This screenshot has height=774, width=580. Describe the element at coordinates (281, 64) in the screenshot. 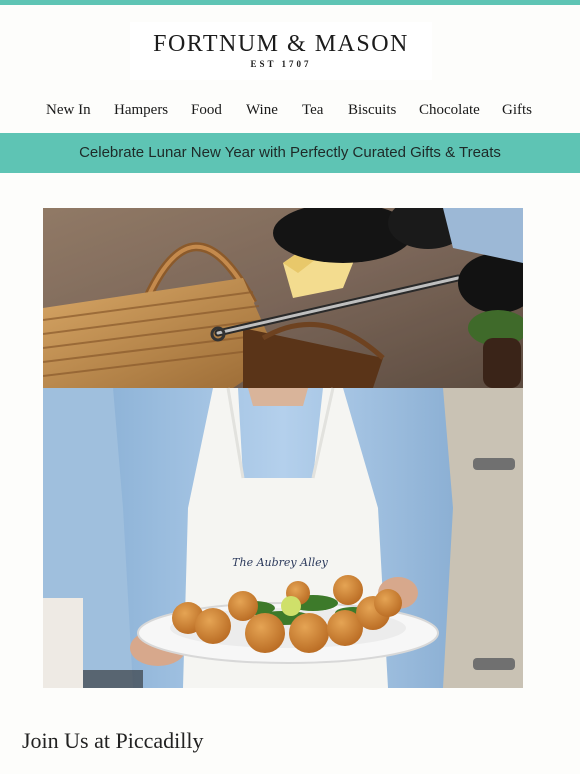

I see `brand-established: EST 1707` at that location.